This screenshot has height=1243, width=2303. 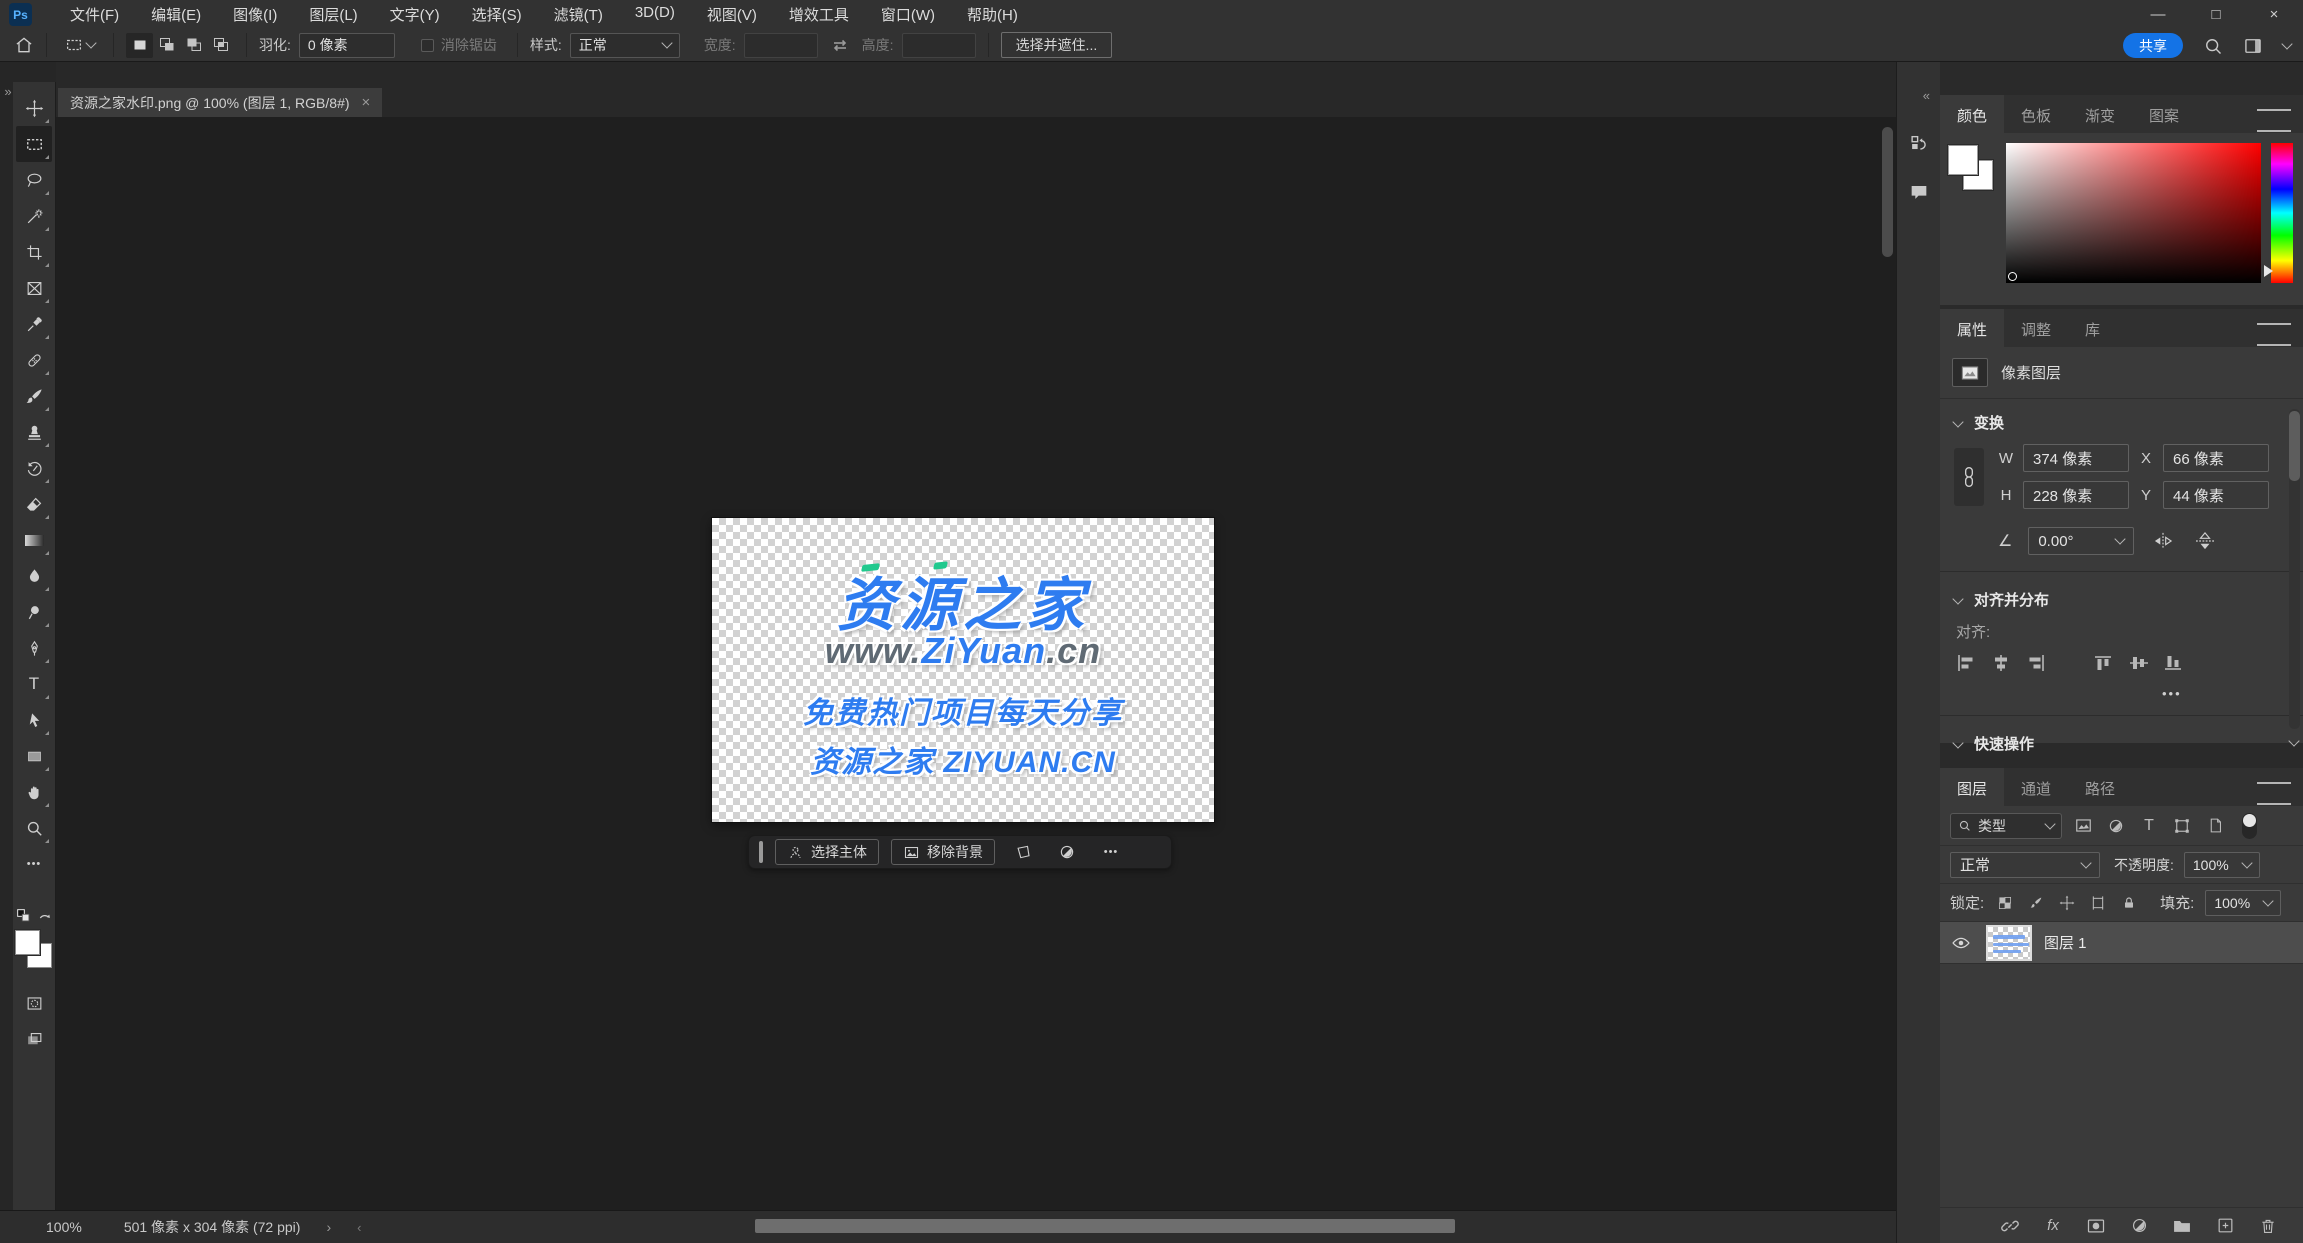 I want to click on frame-tool, so click(x=34, y=288).